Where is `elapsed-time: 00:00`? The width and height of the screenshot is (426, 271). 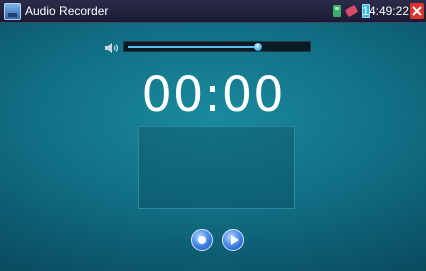
elapsed-time: 00:00 is located at coordinates (213, 95).